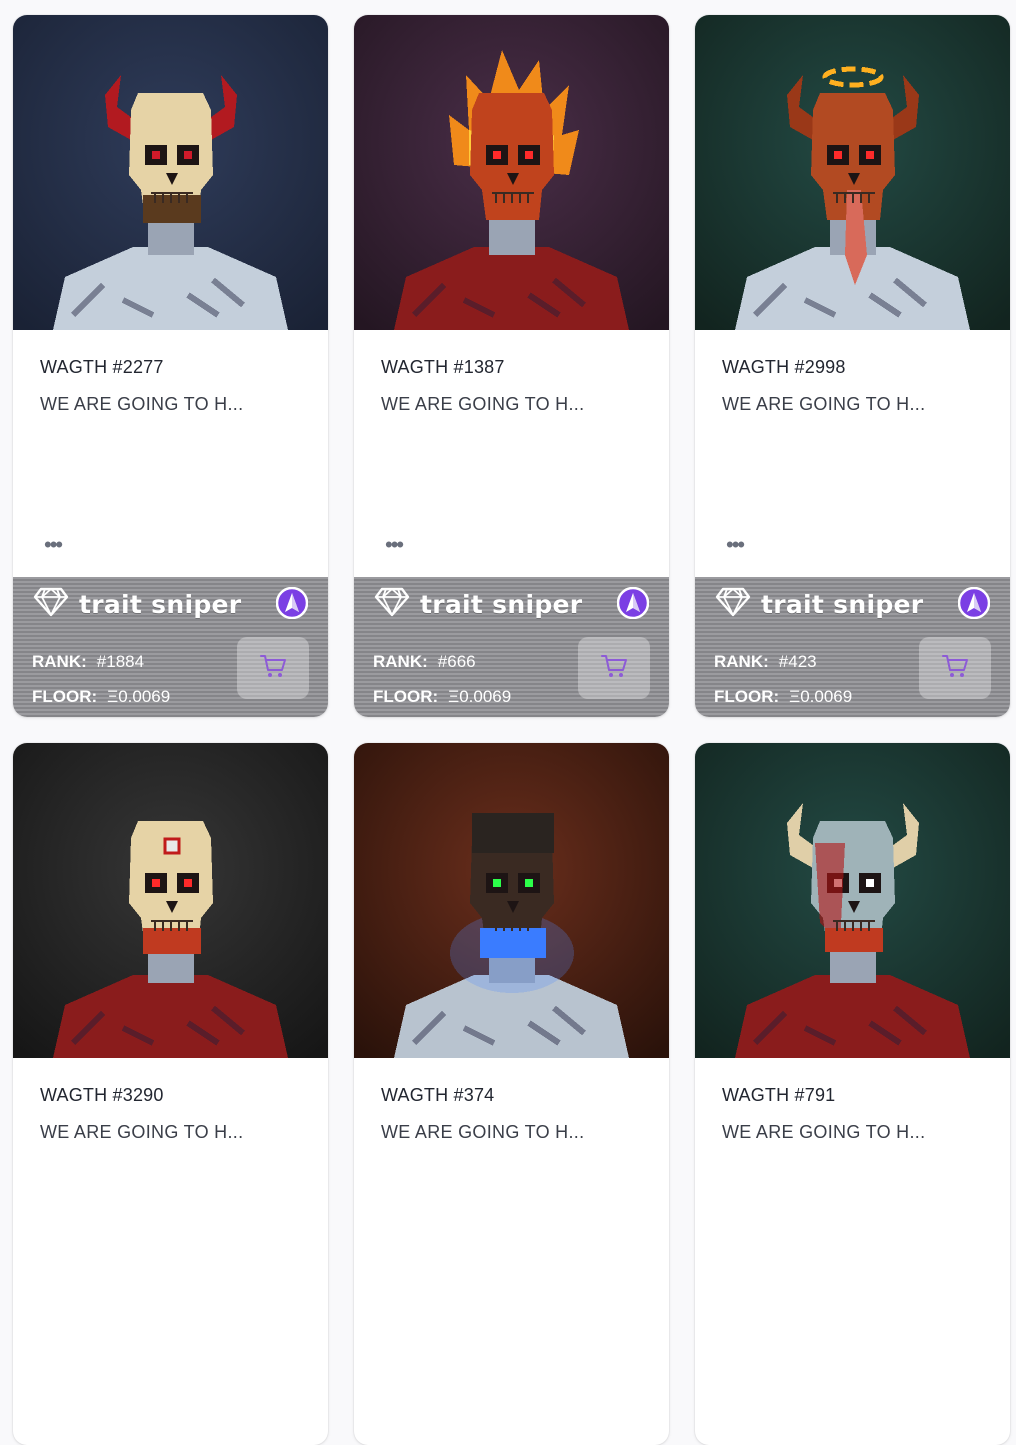 This screenshot has height=1445, width=1016. I want to click on third-eye-shape, so click(172, 846).